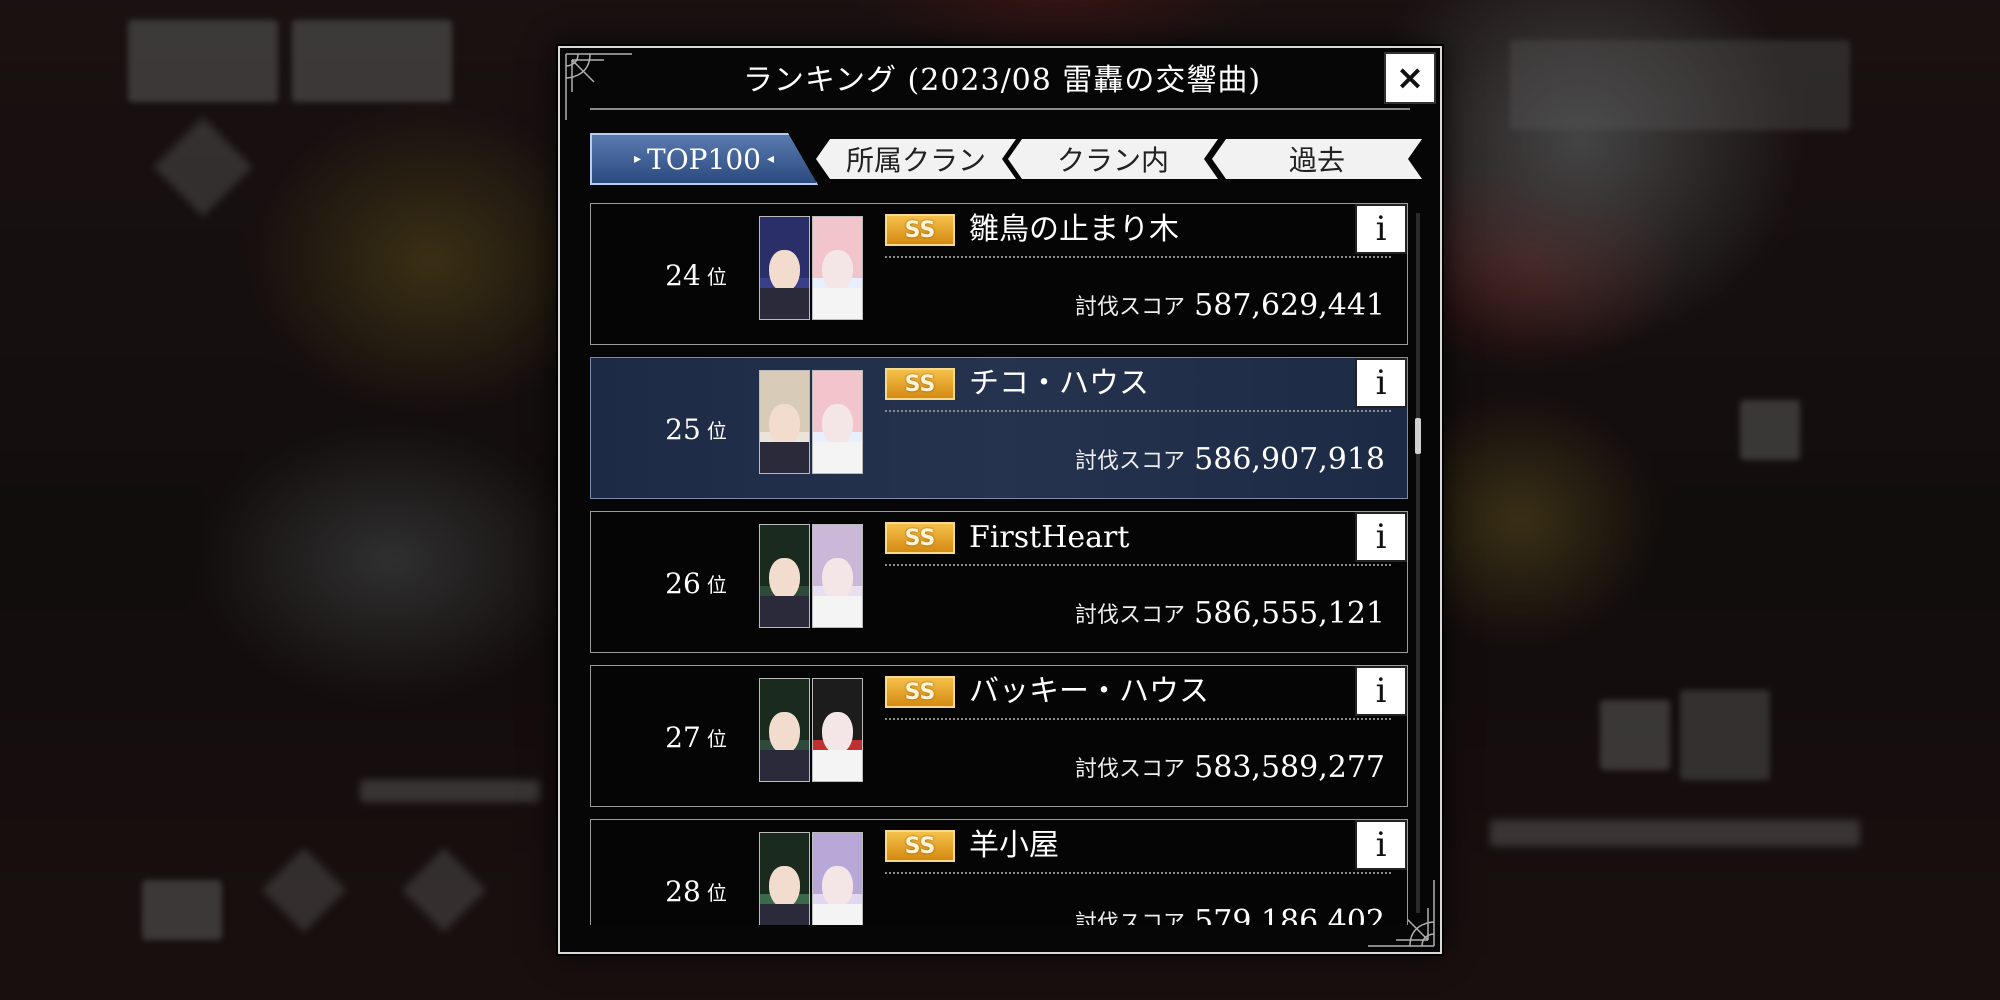 The image size is (2000, 1000). What do you see at coordinates (696, 872) in the screenshot?
I see `rank-label: 28 位` at bounding box center [696, 872].